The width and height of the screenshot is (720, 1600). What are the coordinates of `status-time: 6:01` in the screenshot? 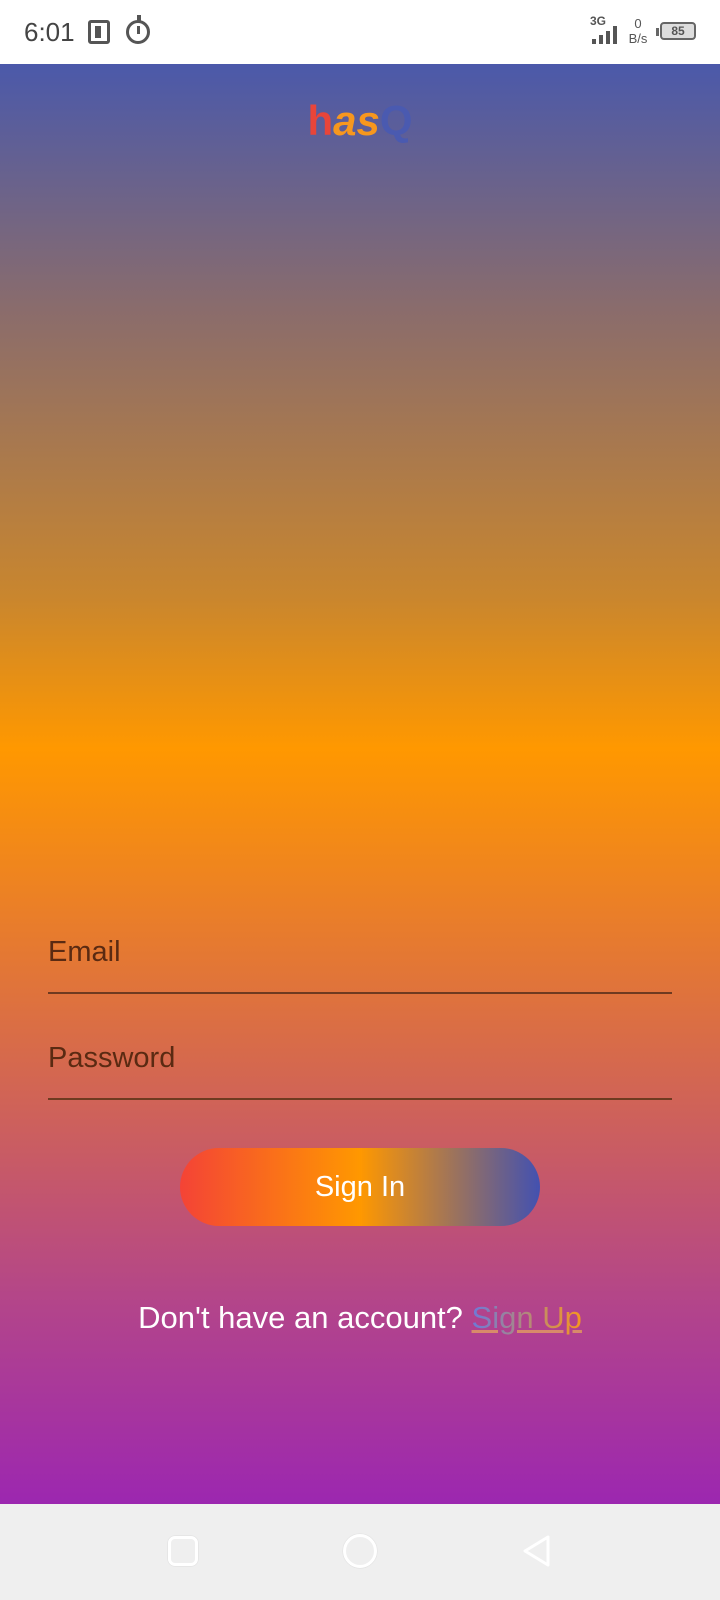 It's located at (49, 32).